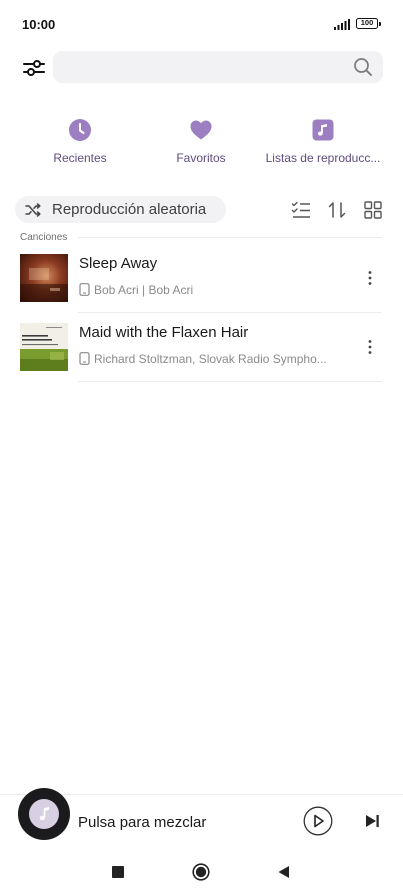 Image resolution: width=403 pixels, height=896 pixels. What do you see at coordinates (34, 68) in the screenshot?
I see `filter-settings-icon` at bounding box center [34, 68].